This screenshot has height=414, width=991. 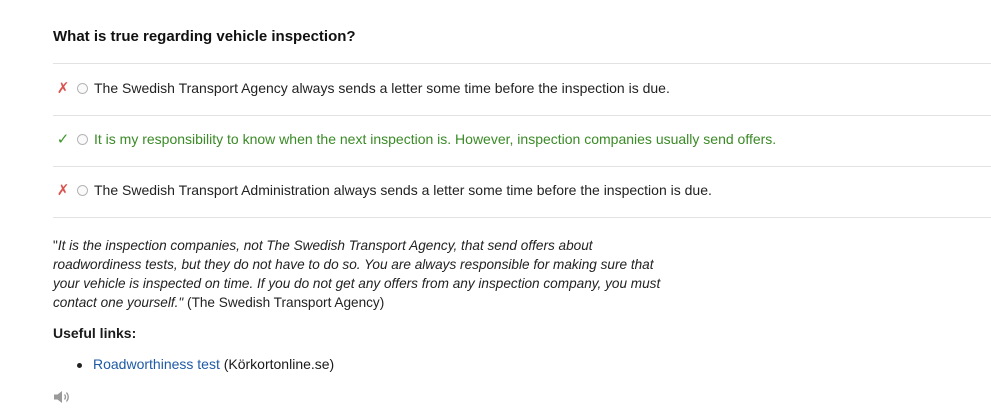 I want to click on list-item: Roadworthiness test (Körkortonline.se), so click(x=193, y=364).